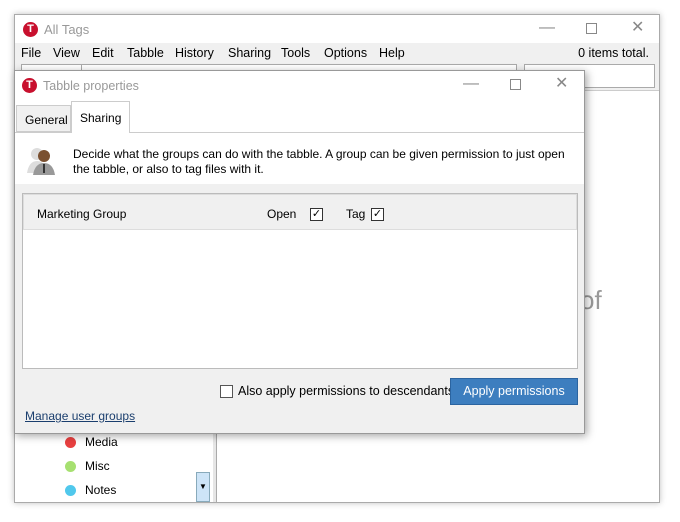 The width and height of the screenshot is (680, 522). What do you see at coordinates (194, 53) in the screenshot?
I see `menu-history: History` at bounding box center [194, 53].